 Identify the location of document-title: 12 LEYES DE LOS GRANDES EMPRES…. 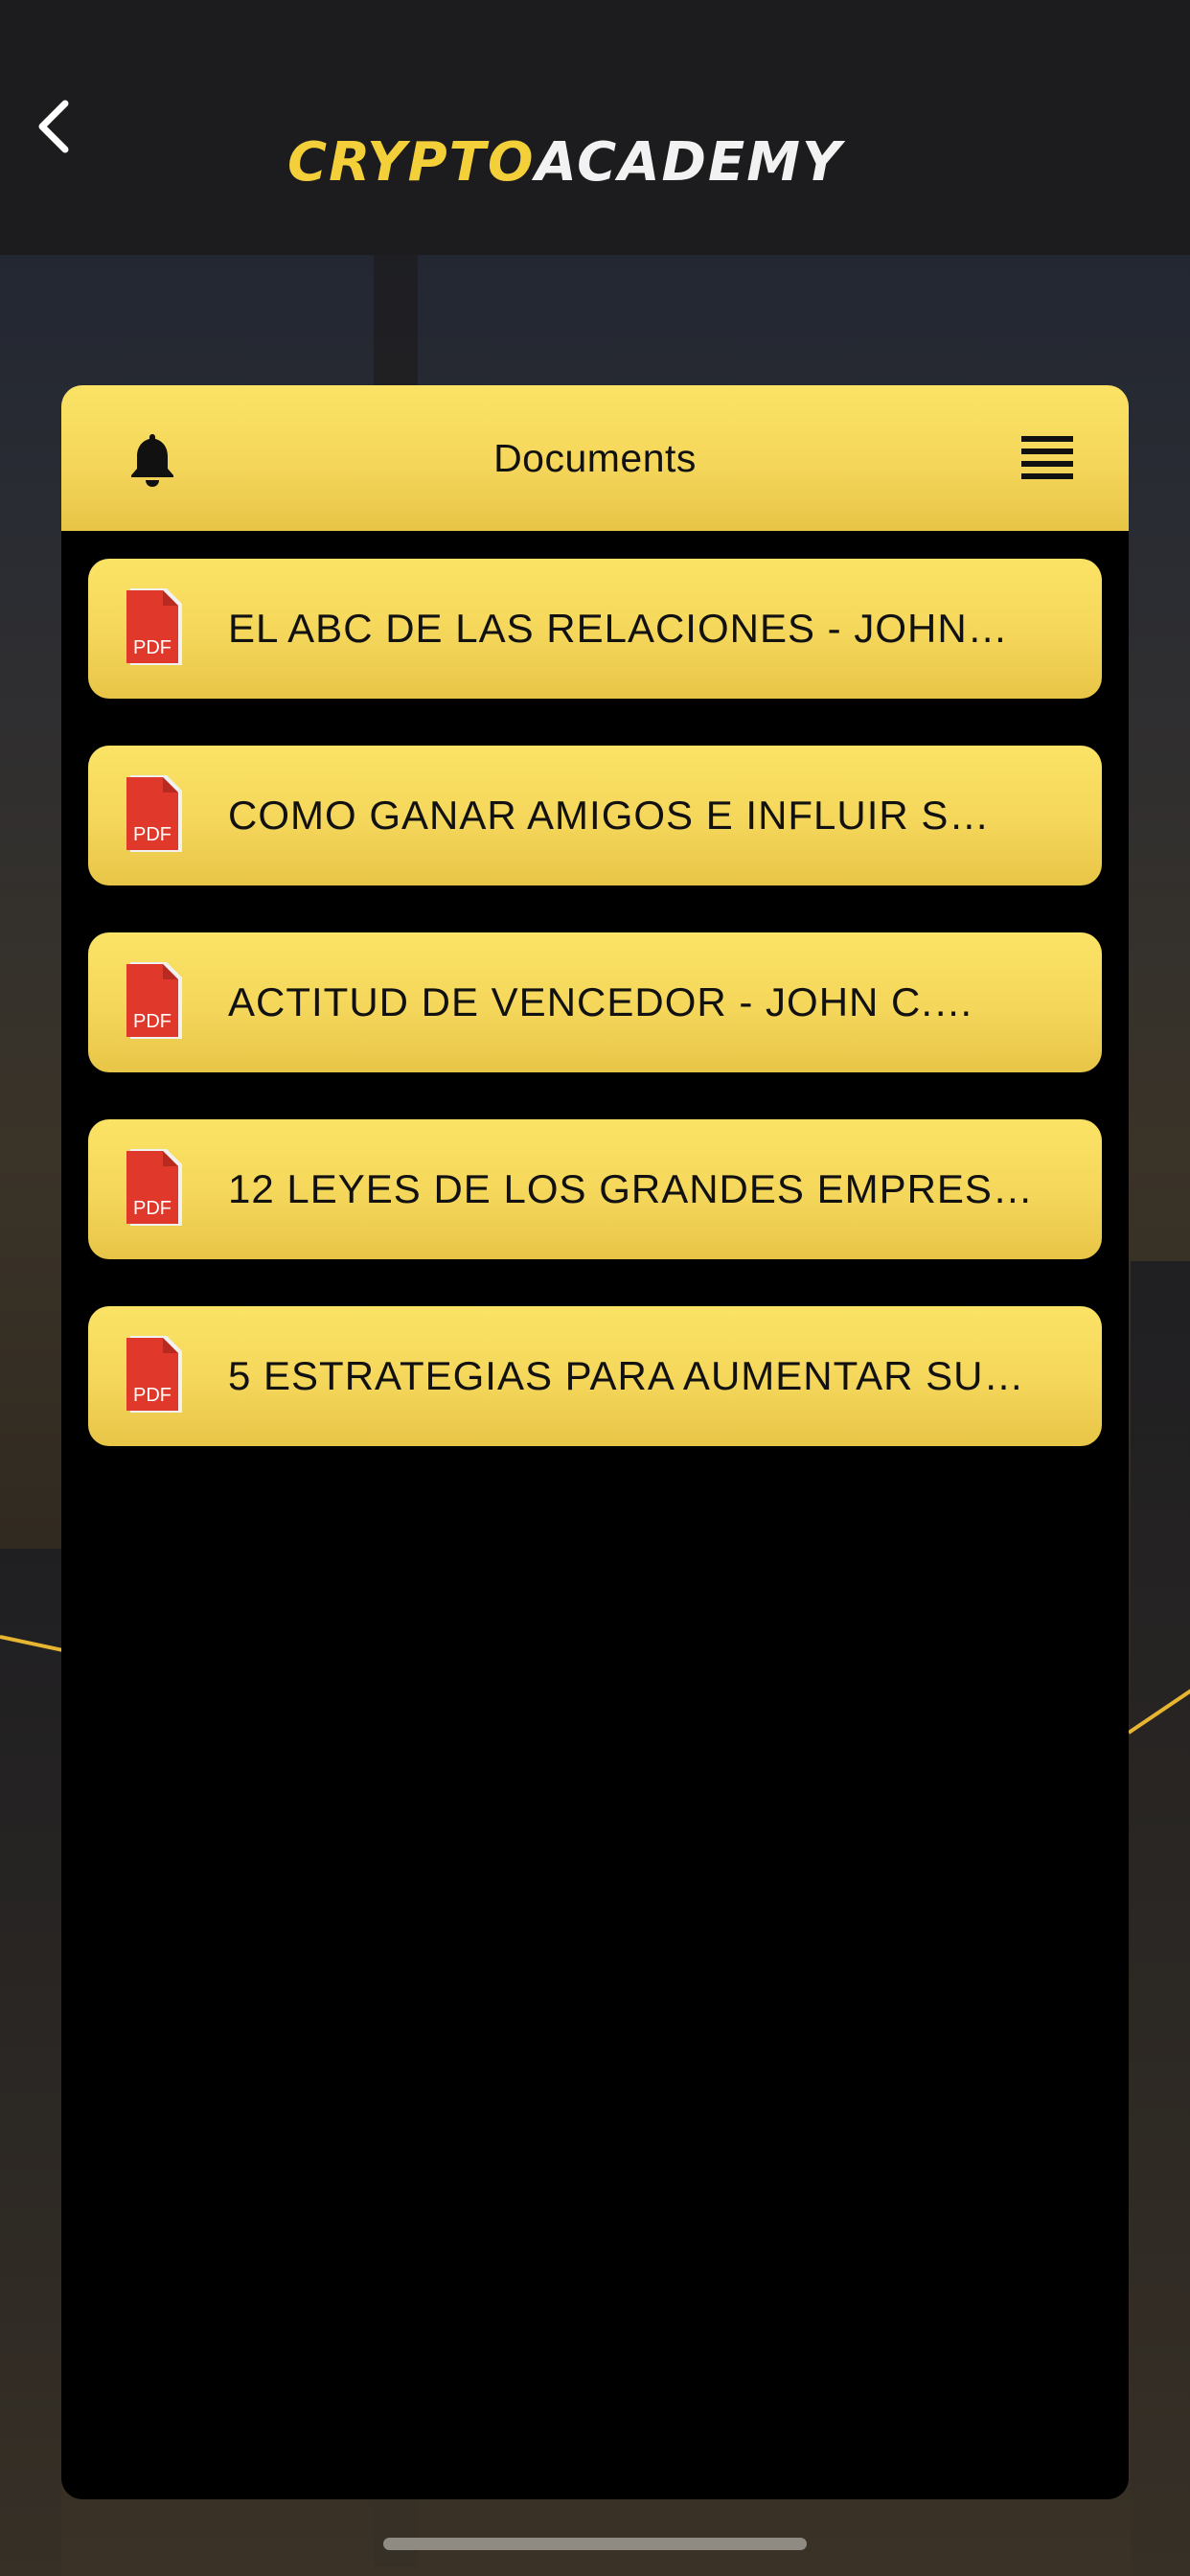
(631, 1188).